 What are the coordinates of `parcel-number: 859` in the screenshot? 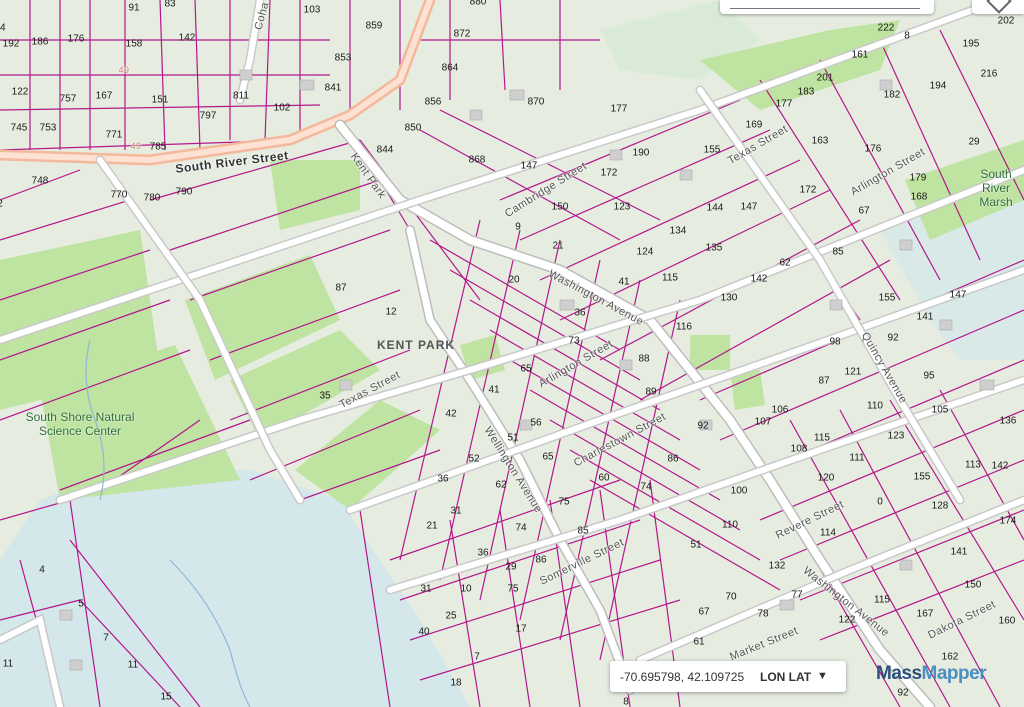 It's located at (374, 26).